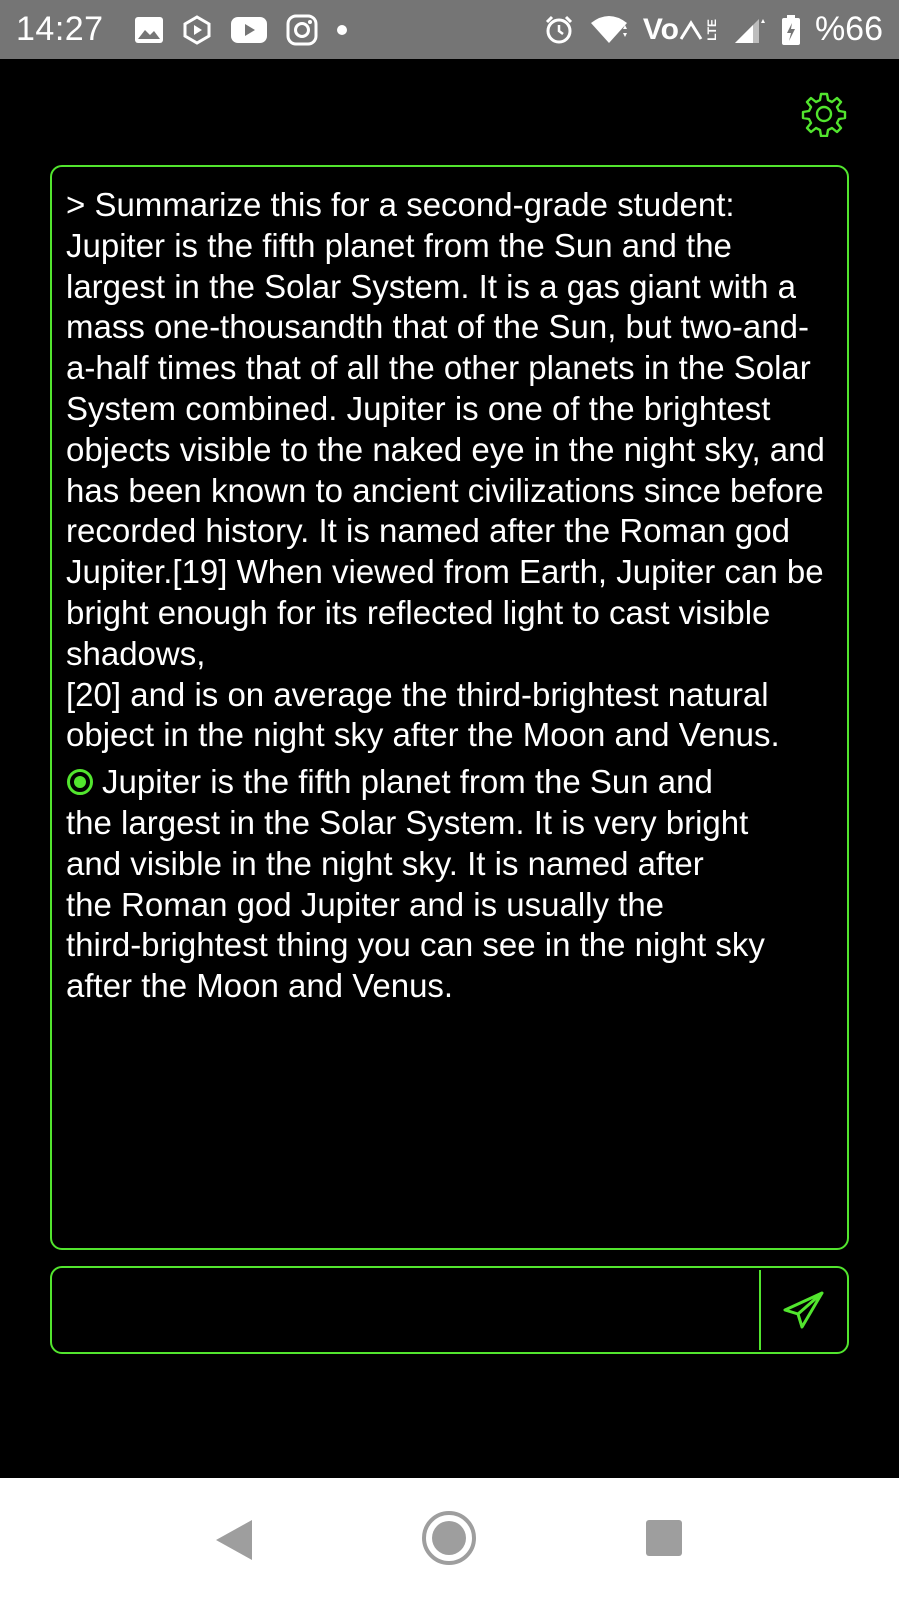 The width and height of the screenshot is (899, 1599). I want to click on signal-icon, so click(750, 30).